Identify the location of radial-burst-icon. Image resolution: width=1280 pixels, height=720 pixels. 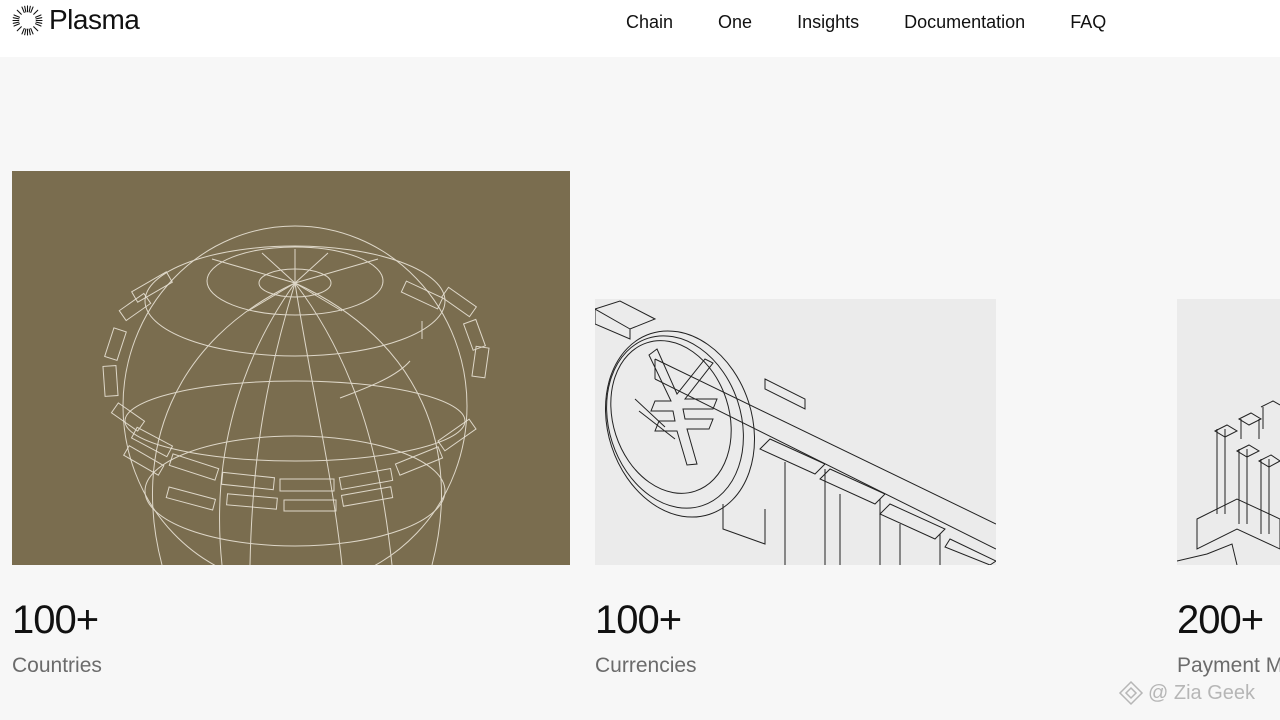
(27, 20).